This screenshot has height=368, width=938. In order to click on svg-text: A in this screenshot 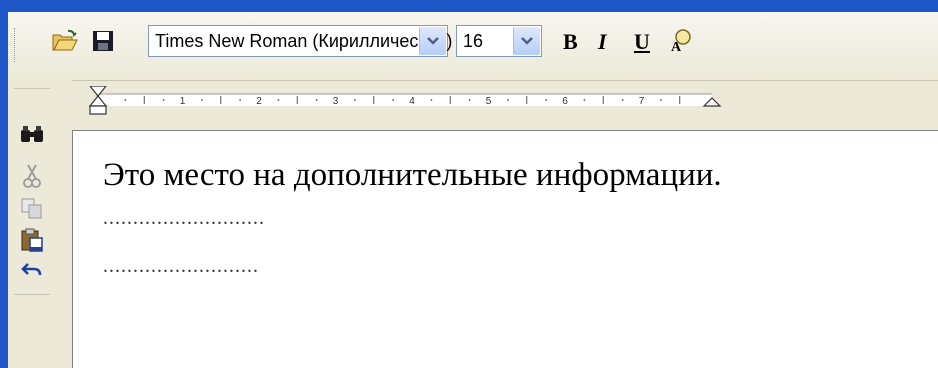, I will do `click(676, 47)`.